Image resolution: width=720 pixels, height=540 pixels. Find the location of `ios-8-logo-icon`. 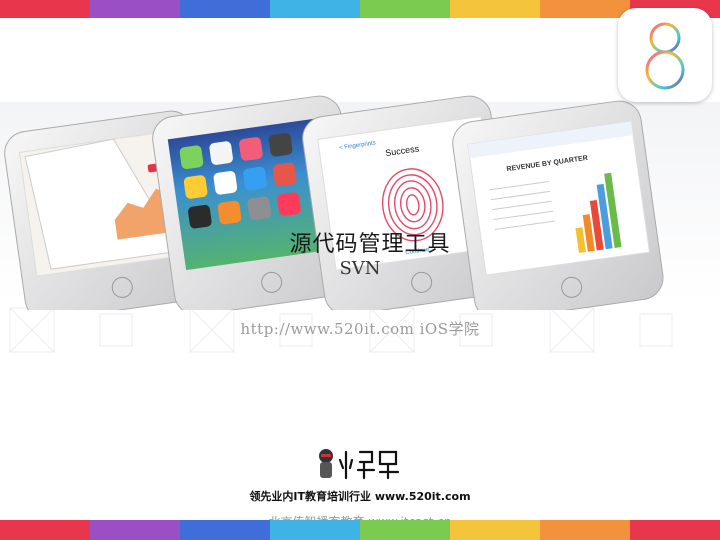

ios-8-logo-icon is located at coordinates (665, 56).